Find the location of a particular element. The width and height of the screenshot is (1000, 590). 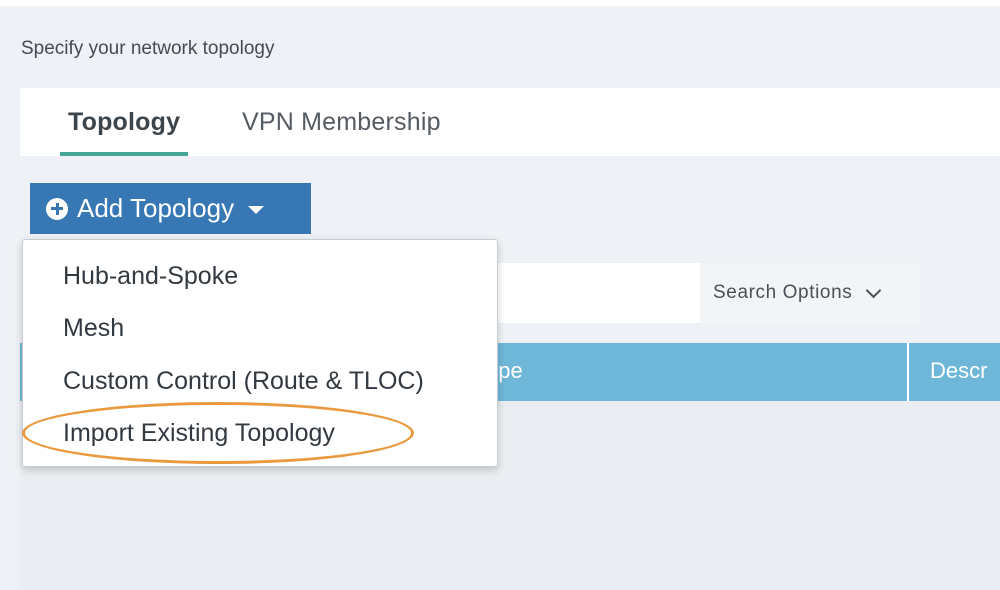

caret-down-icon is located at coordinates (256, 210).